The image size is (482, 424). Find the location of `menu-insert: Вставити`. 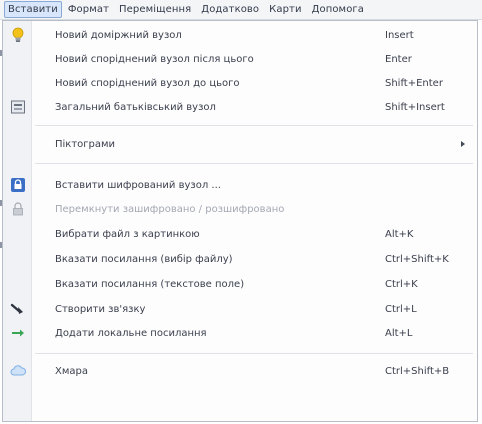

menu-insert: Вставити is located at coordinates (33, 9).